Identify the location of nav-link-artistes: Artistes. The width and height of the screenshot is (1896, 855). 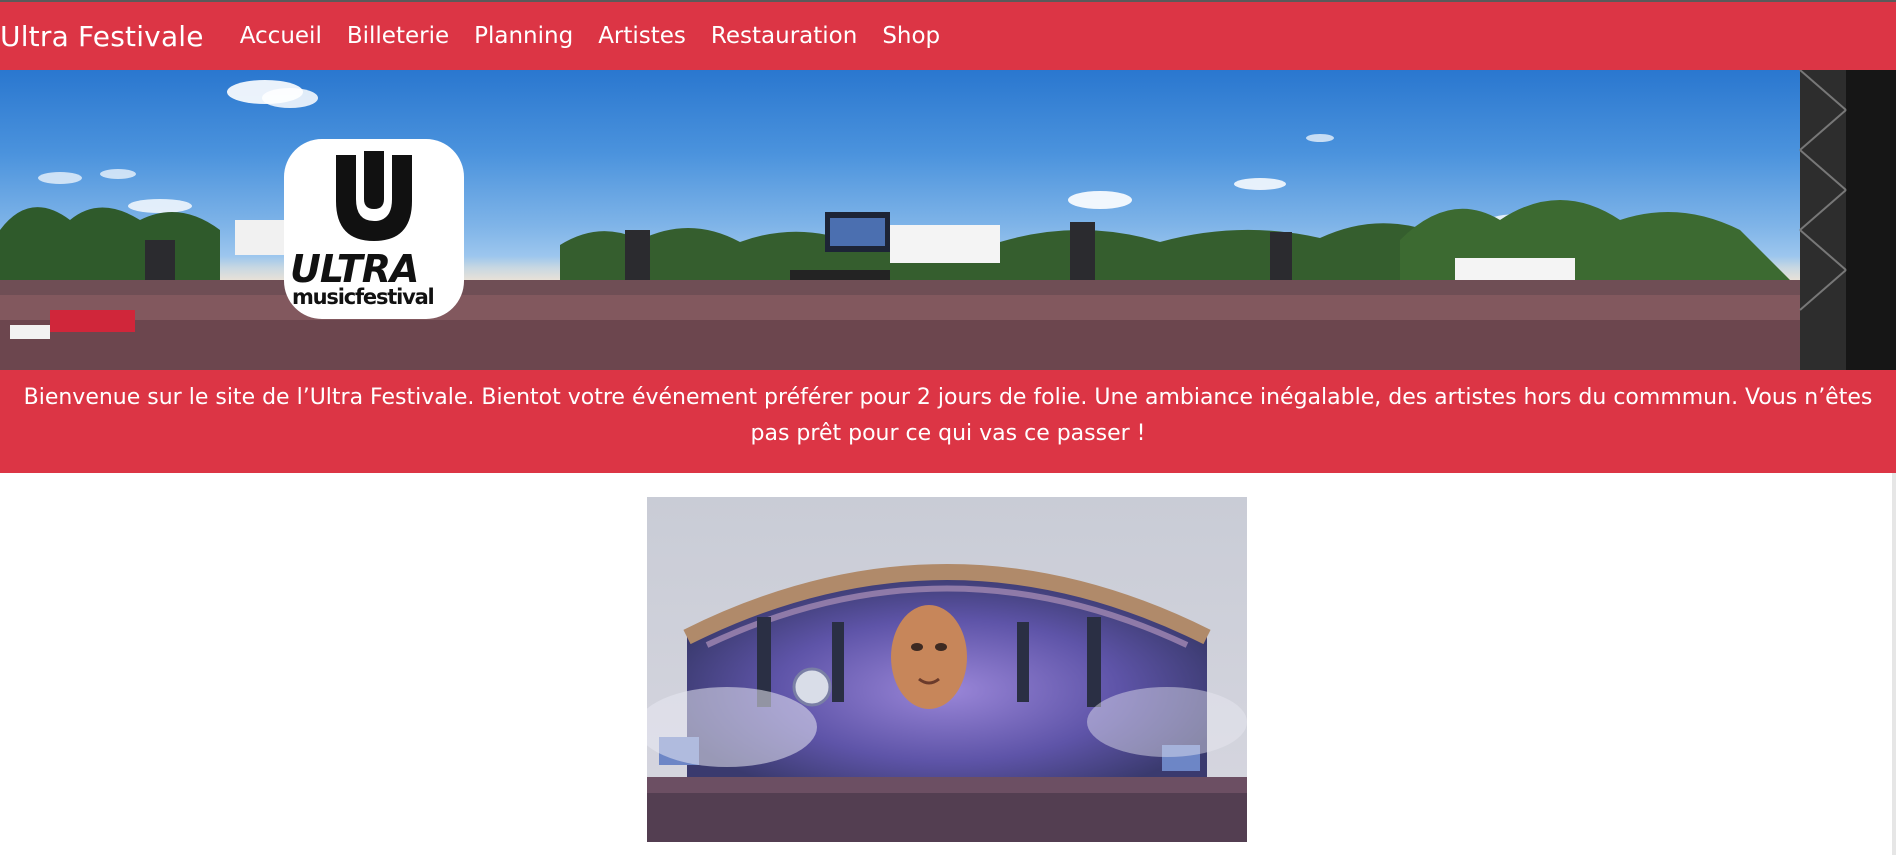
(642, 36).